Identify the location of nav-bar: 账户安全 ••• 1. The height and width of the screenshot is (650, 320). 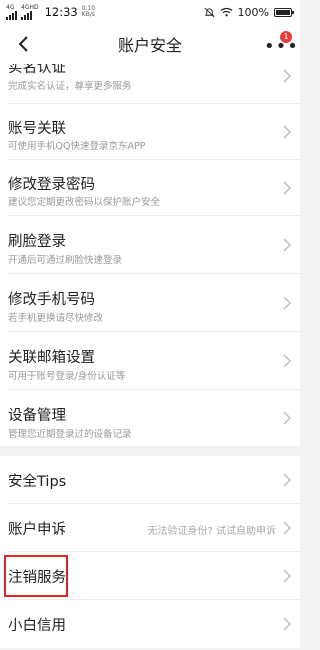
(150, 44).